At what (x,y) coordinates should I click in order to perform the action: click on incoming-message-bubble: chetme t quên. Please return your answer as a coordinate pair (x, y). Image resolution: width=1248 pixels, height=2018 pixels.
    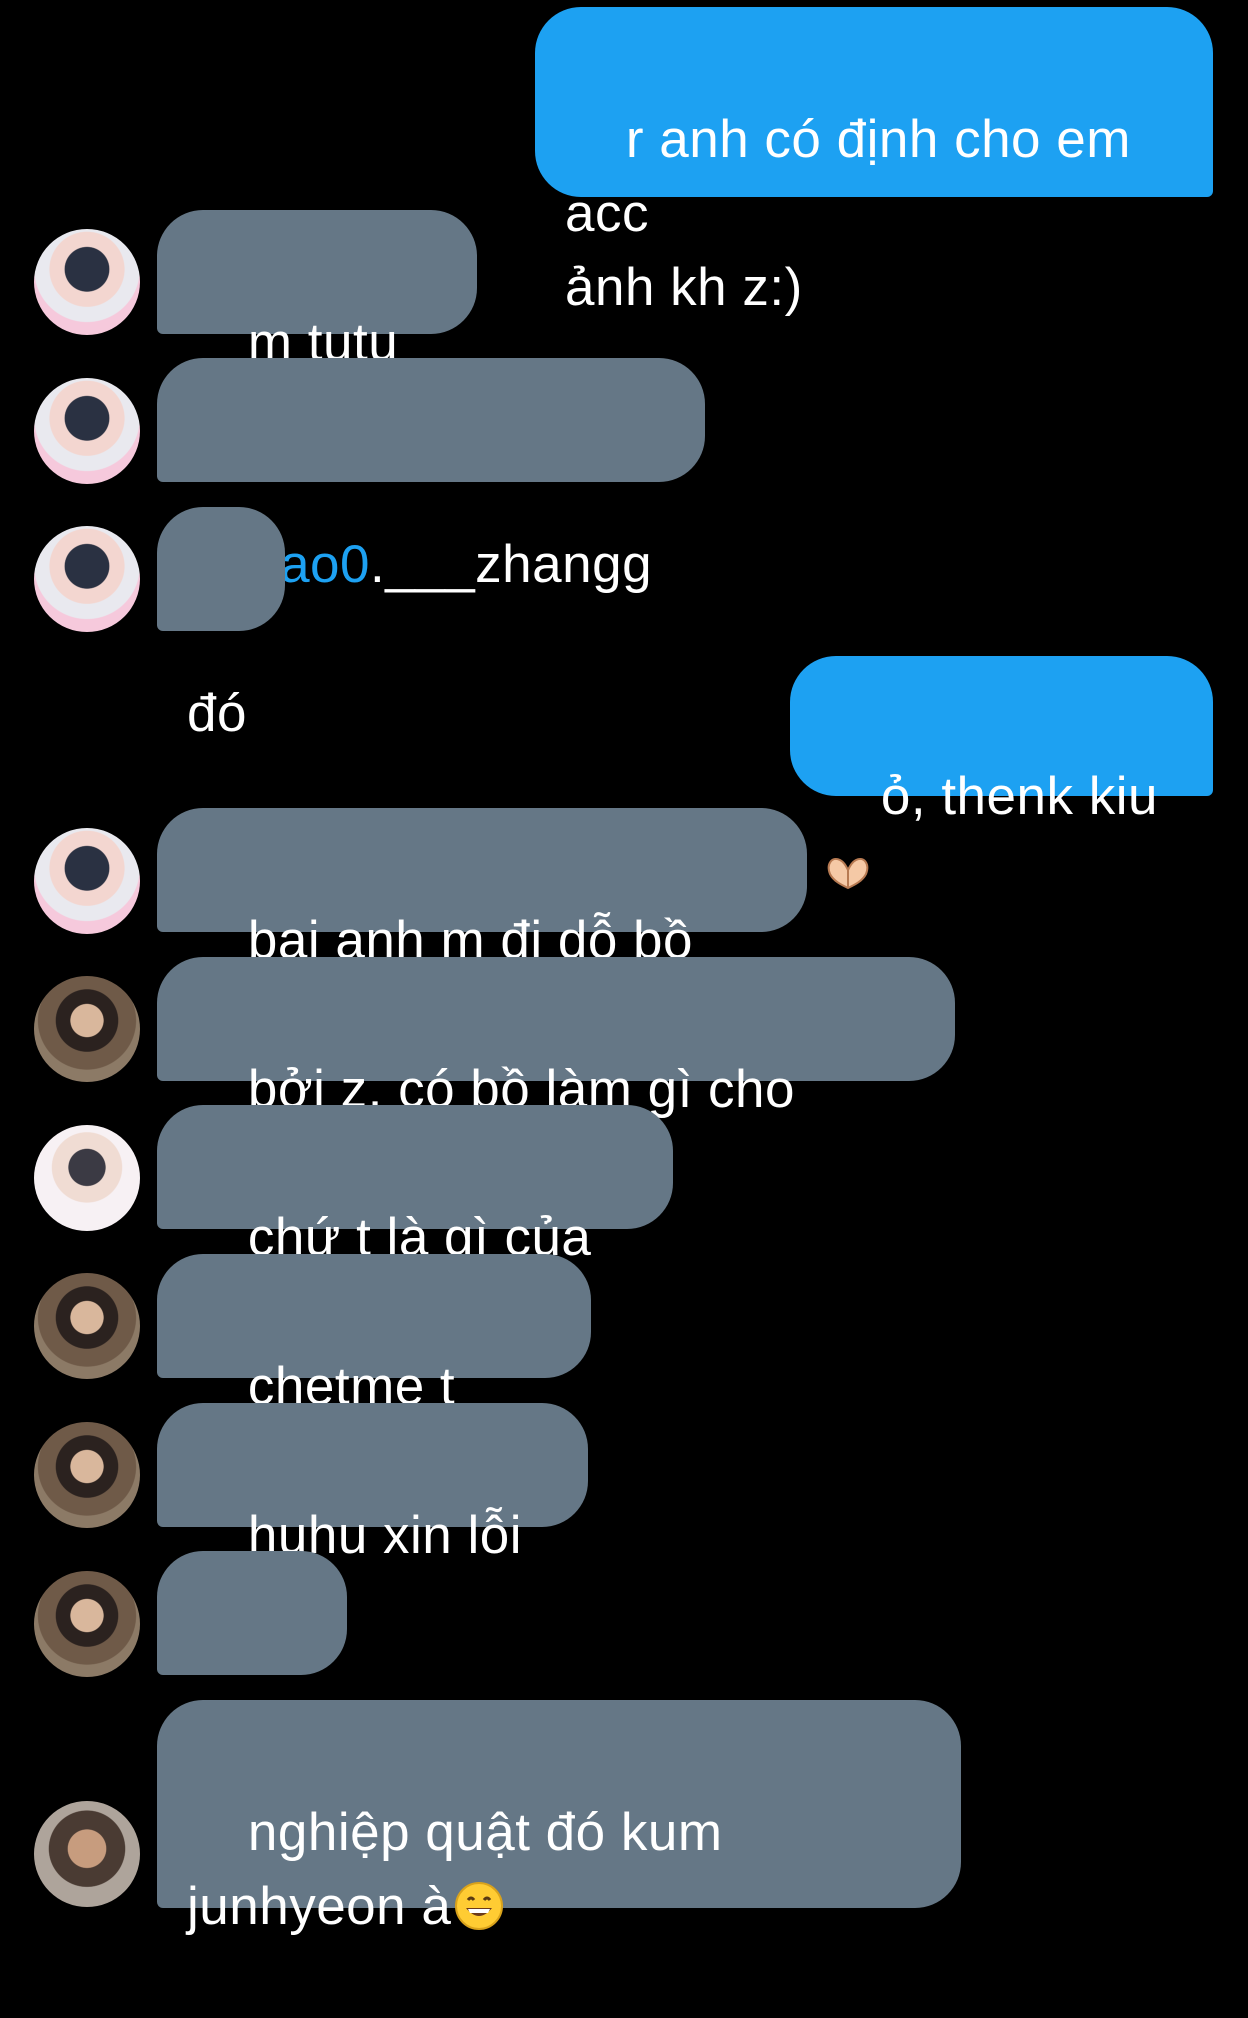
    Looking at the image, I should click on (374, 1372).